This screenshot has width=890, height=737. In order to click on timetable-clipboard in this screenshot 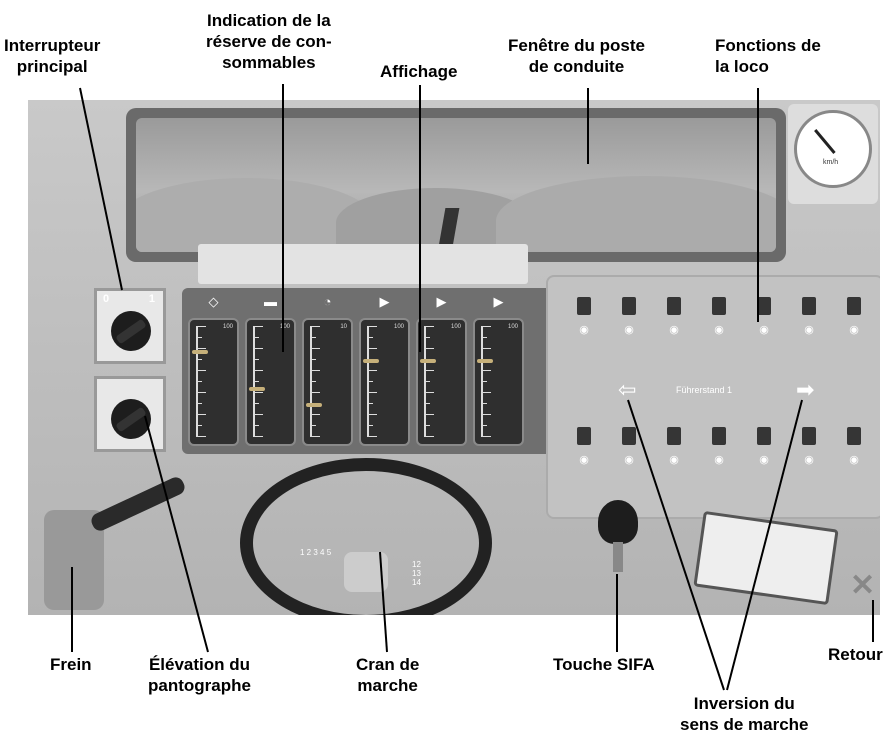, I will do `click(766, 558)`.